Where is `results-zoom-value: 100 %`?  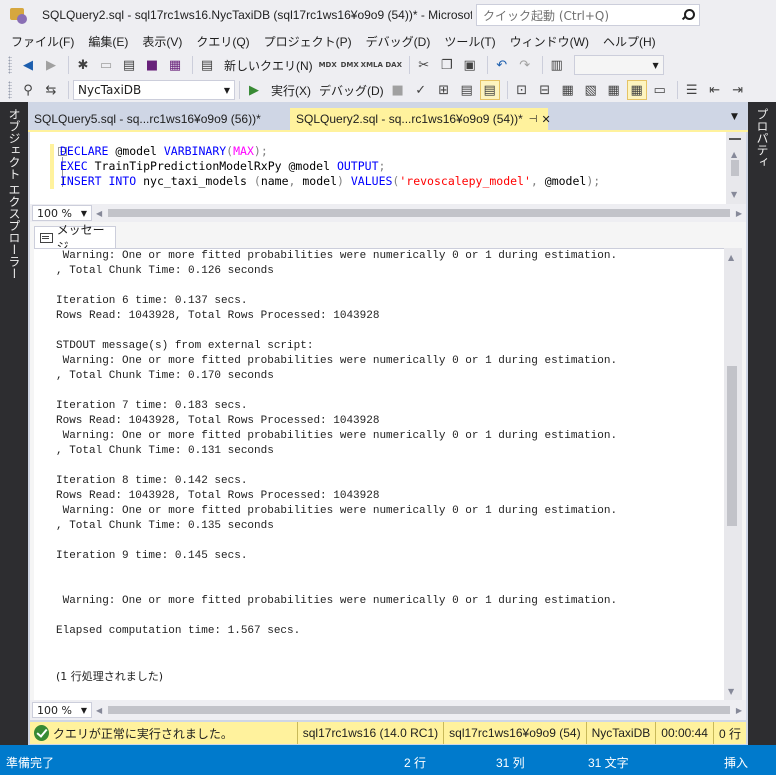
results-zoom-value: 100 % is located at coordinates (54, 710).